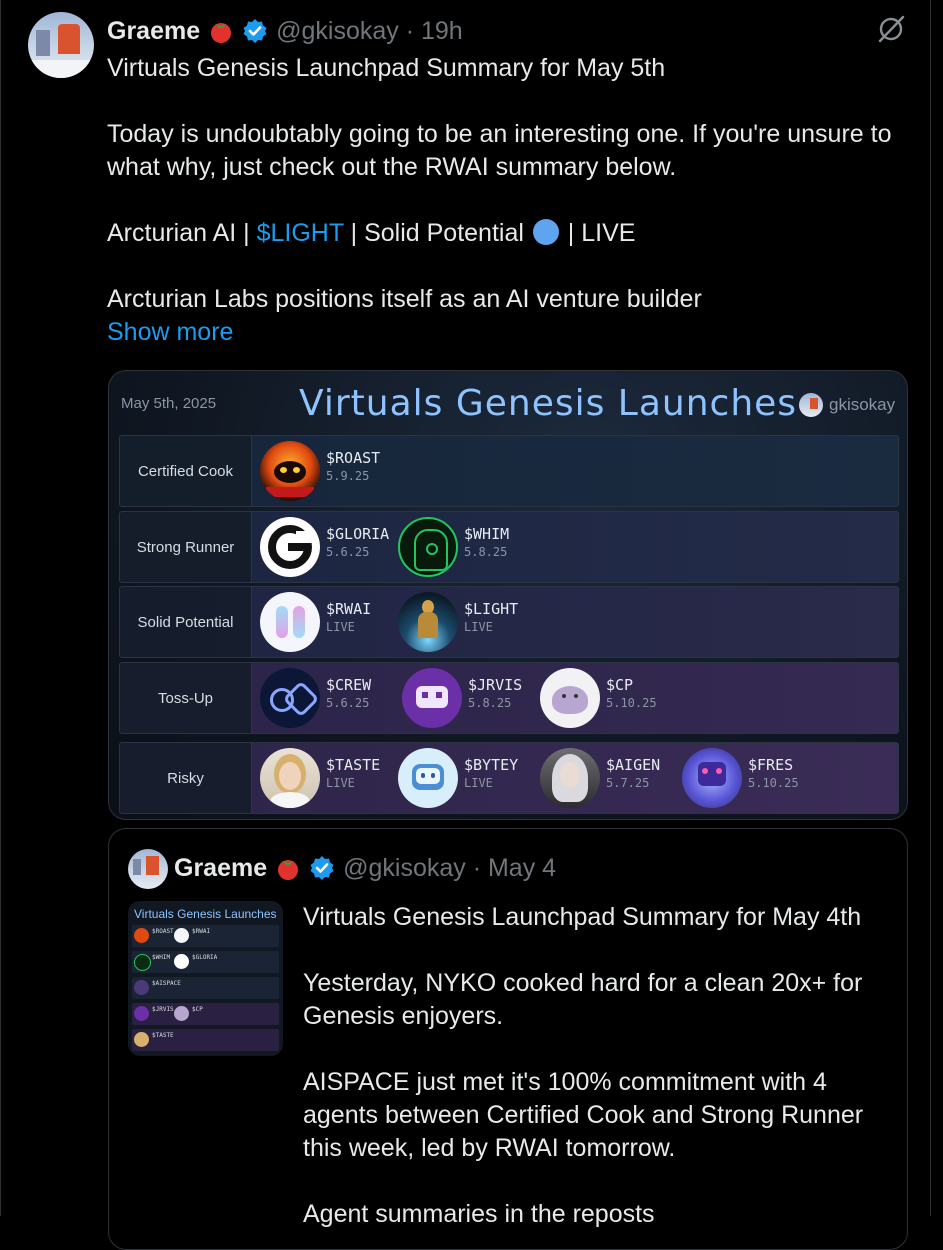 The height and width of the screenshot is (1250, 943). I want to click on media-title: Virtuals Genesis Launches, so click(548, 403).